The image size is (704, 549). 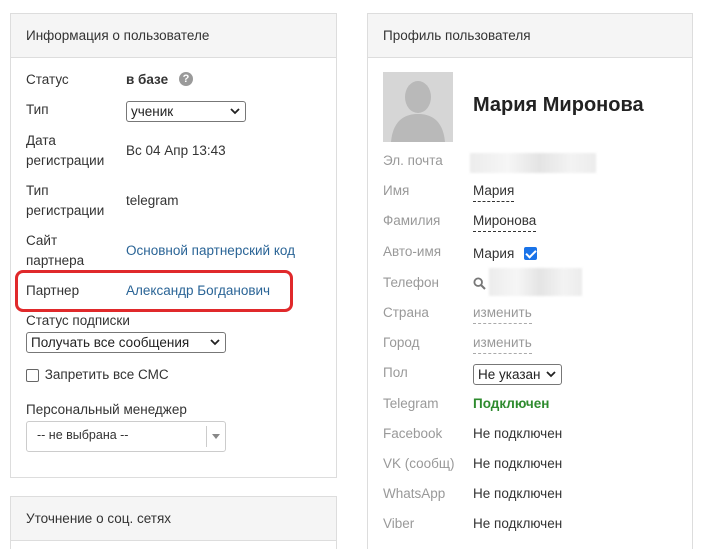 I want to click on whatsapp-label: WhatsApp, so click(x=414, y=493).